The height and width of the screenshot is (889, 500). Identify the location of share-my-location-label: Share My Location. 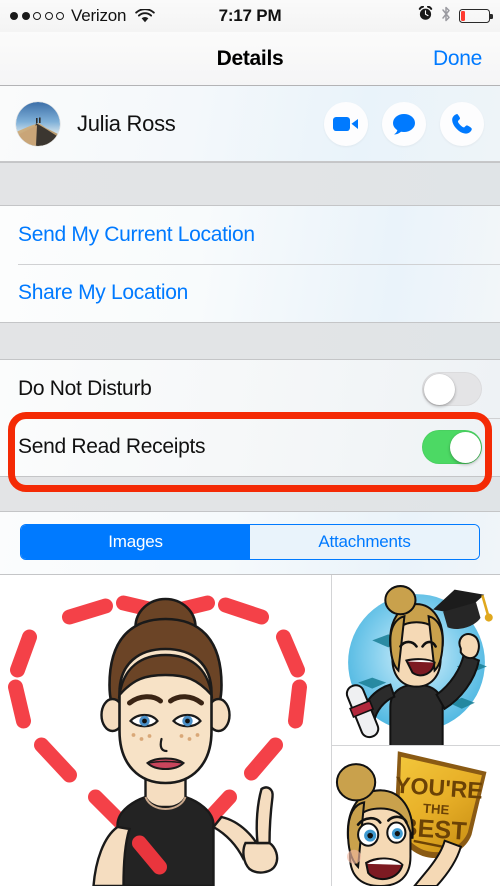
(103, 292).